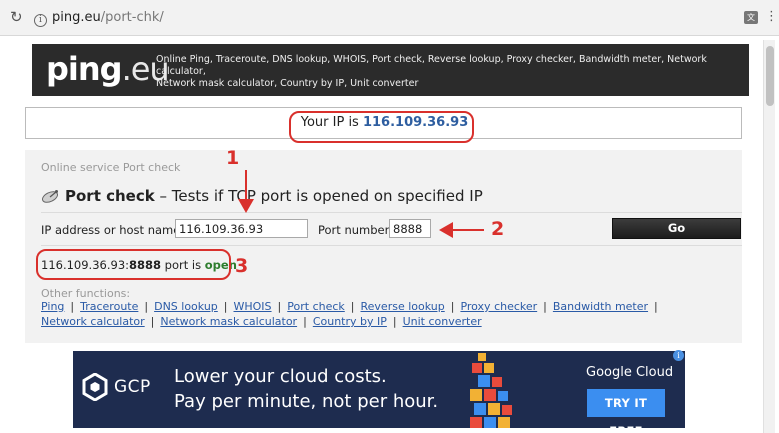 This screenshot has width=779, height=433. Describe the element at coordinates (626, 408) in the screenshot. I see `try-it-free-button: TRY IT FREE` at that location.